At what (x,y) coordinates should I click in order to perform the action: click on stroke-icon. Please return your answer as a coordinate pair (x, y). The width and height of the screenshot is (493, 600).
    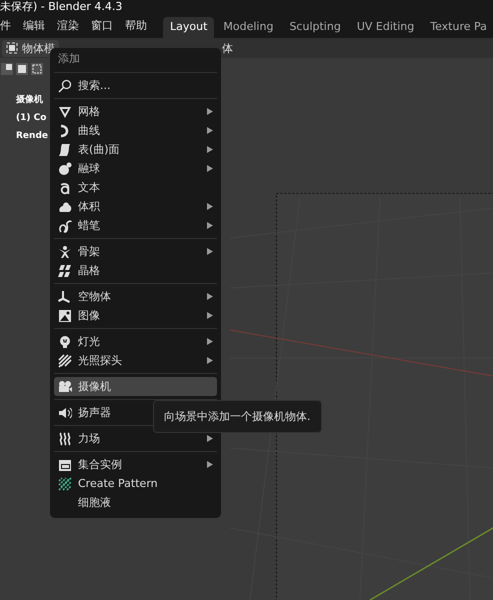
    Looking at the image, I should click on (65, 225).